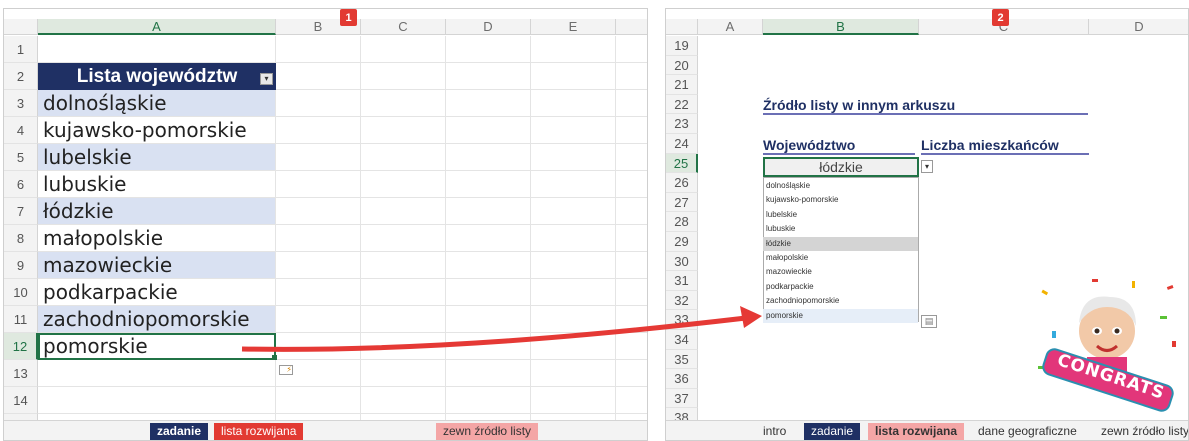 This screenshot has width=1189, height=441. I want to click on red-arrow-head-icon, so click(751, 317).